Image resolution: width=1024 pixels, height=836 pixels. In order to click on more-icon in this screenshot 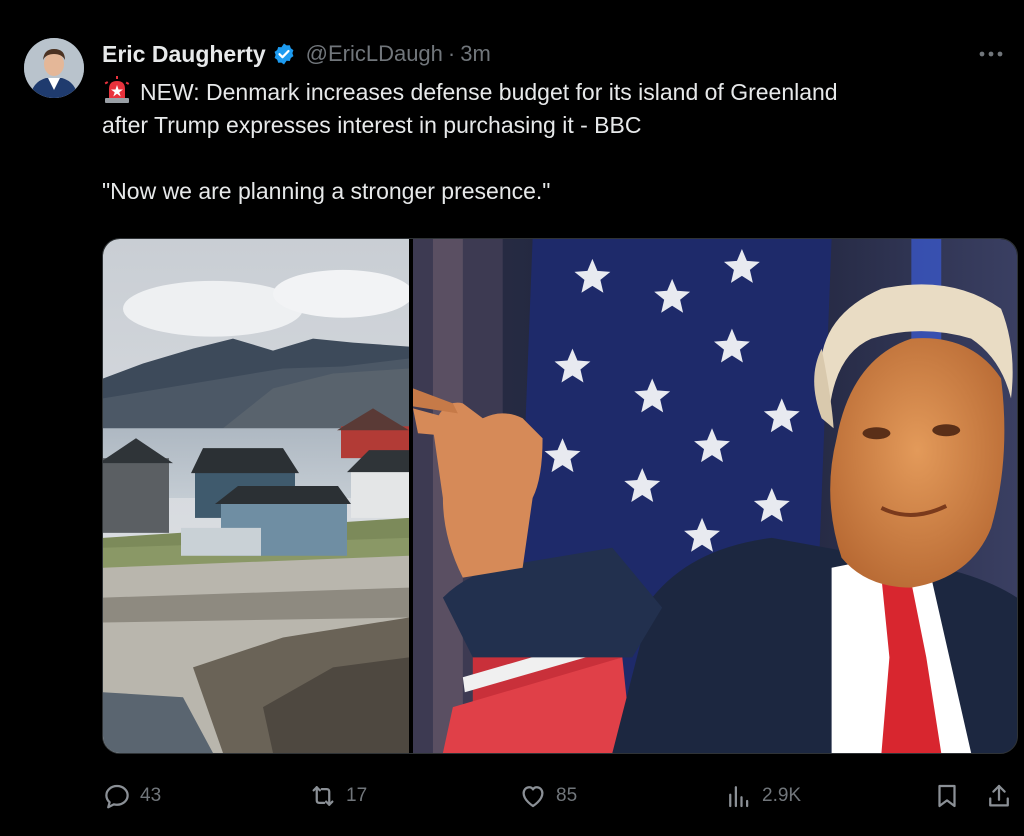, I will do `click(991, 54)`.